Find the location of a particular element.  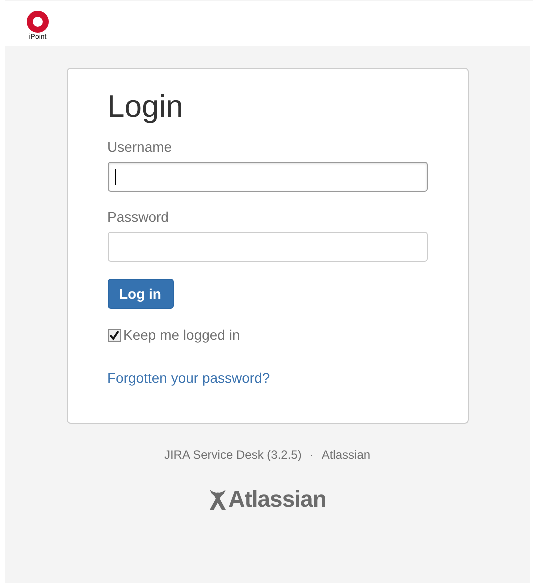

vendor-link: Atlassian is located at coordinates (346, 455).